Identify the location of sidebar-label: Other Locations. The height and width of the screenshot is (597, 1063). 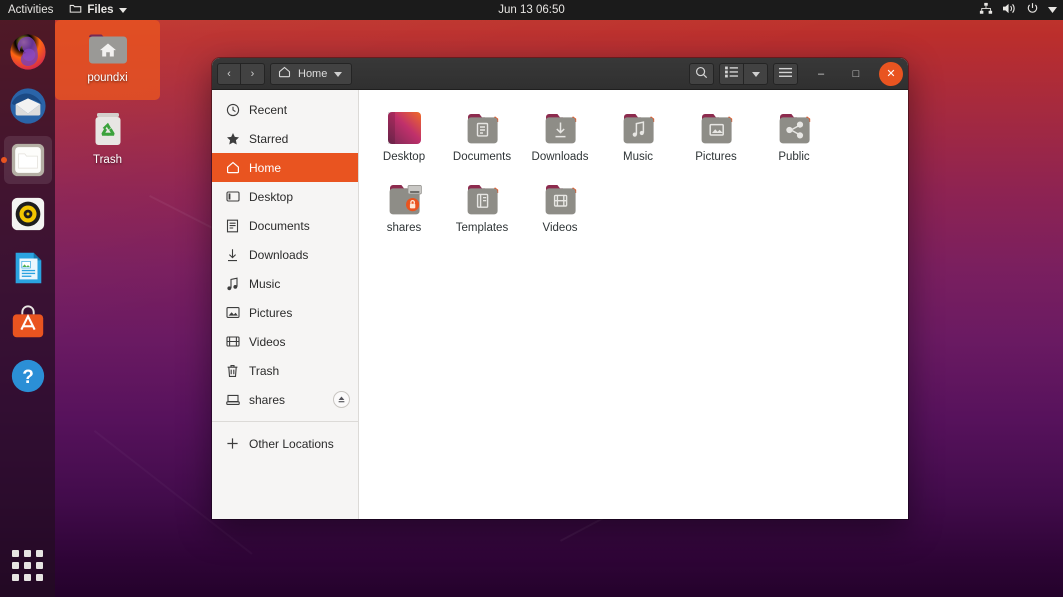
(291, 443).